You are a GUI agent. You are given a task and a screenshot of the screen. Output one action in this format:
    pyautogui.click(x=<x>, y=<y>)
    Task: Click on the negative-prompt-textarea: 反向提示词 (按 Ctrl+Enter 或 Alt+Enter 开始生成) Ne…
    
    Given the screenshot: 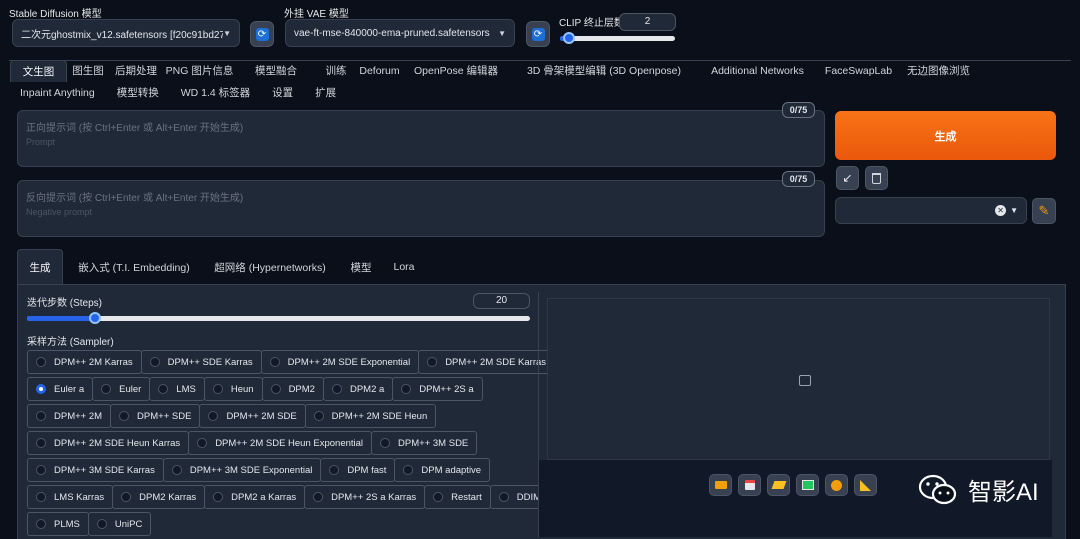 What is the action you would take?
    pyautogui.click(x=421, y=208)
    